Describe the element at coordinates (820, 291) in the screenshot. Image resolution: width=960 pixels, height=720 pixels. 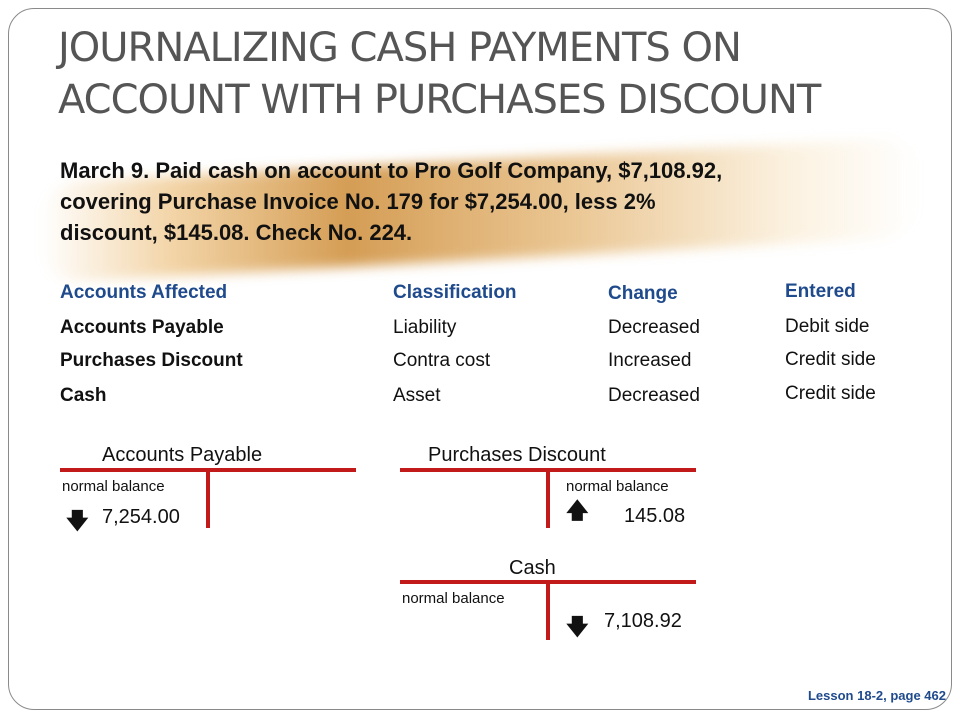
I see `header-entered: Entered` at that location.